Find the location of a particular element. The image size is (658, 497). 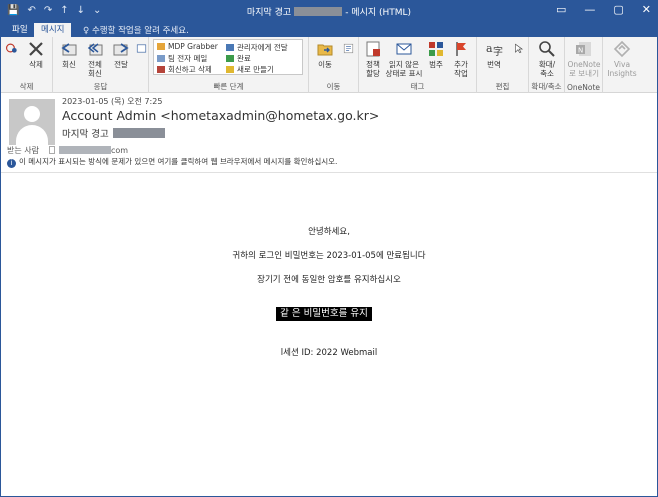

title-text-left: 마지막 경고 is located at coordinates (269, 13).